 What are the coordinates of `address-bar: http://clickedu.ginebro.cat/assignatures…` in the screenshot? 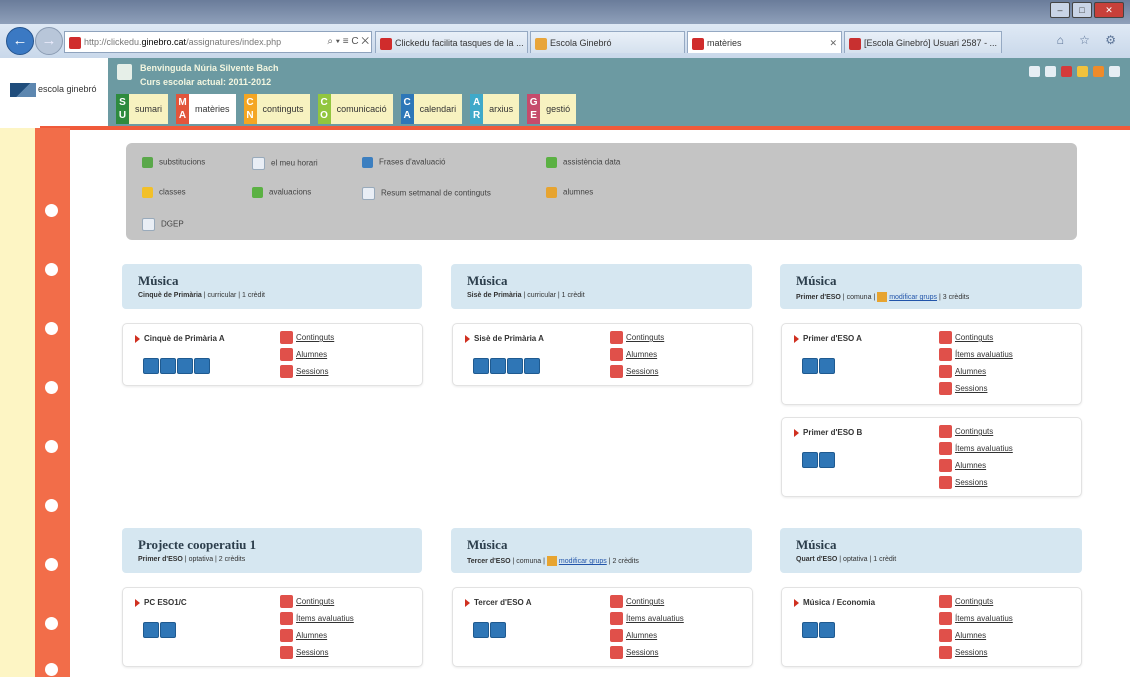 It's located at (218, 42).